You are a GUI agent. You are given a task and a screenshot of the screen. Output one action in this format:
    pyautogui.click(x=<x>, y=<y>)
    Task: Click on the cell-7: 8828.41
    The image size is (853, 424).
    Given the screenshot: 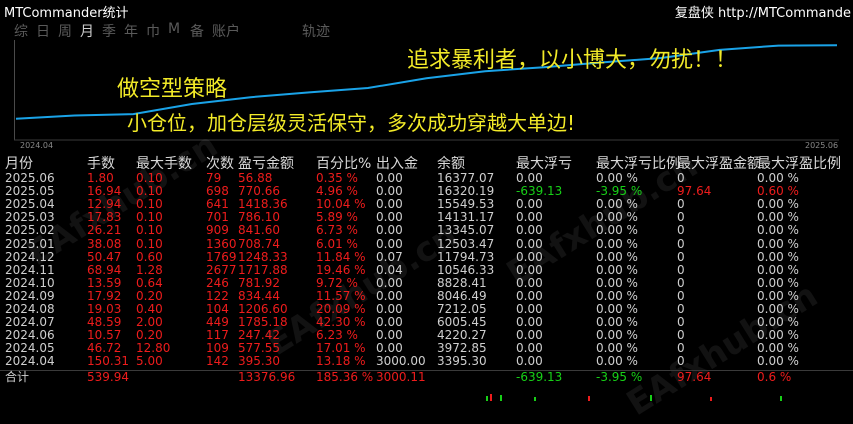 What is the action you would take?
    pyautogui.click(x=462, y=282)
    